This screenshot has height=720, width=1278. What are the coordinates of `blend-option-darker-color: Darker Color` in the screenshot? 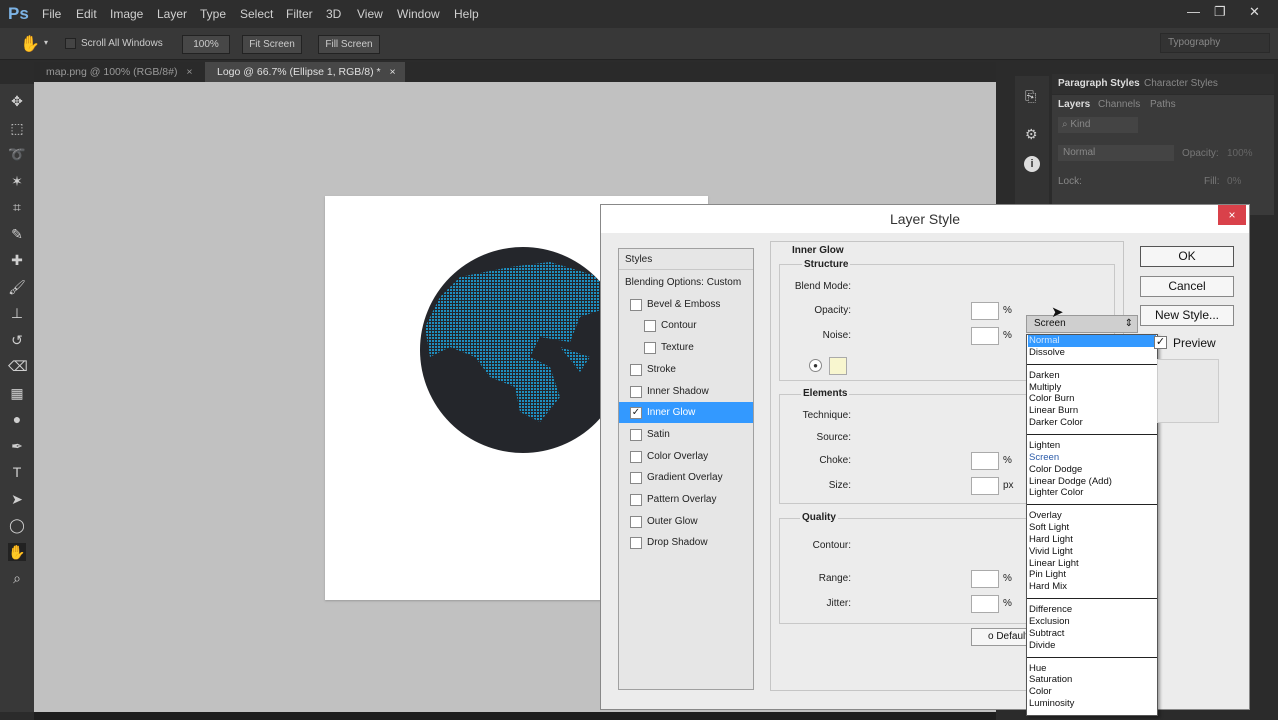 It's located at (1092, 423).